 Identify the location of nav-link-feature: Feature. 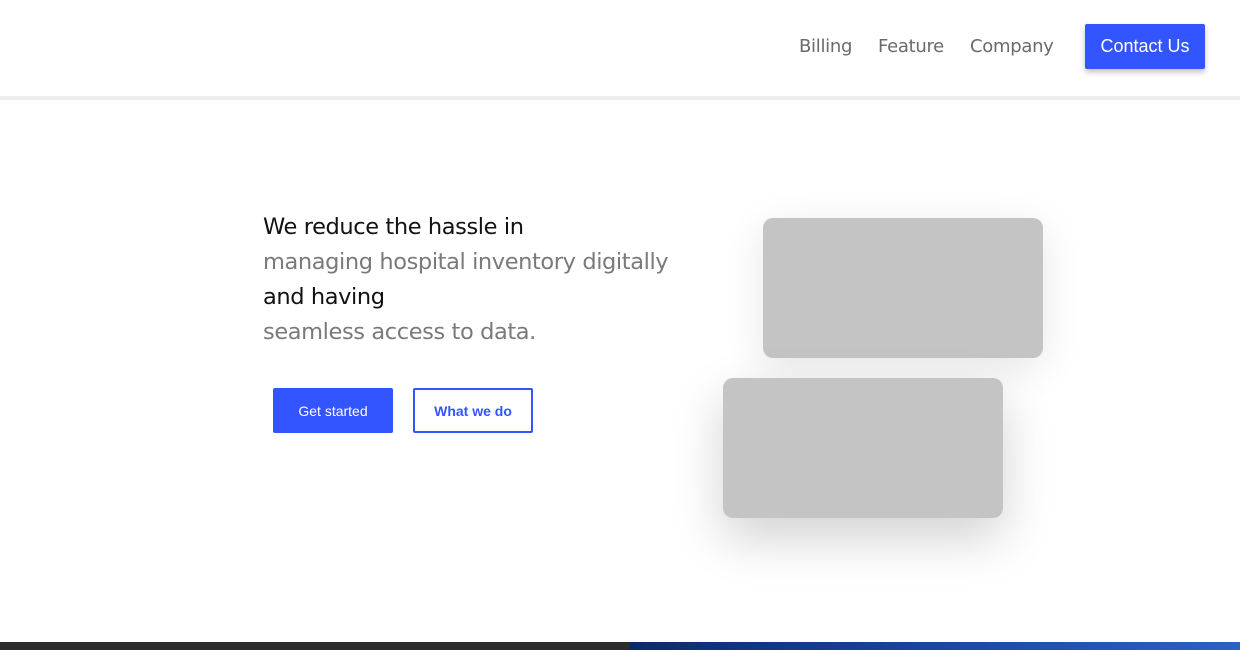
(911, 46).